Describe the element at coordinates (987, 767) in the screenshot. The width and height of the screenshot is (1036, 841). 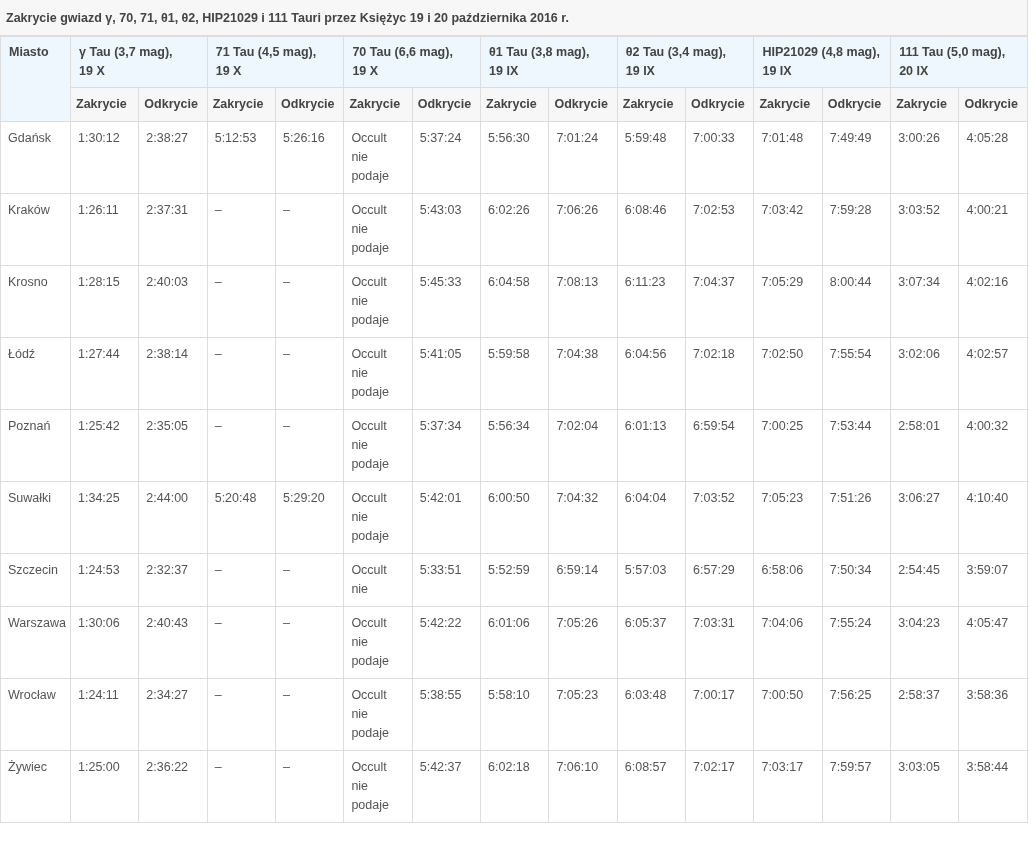
I see `time-value: 3:58:44` at that location.